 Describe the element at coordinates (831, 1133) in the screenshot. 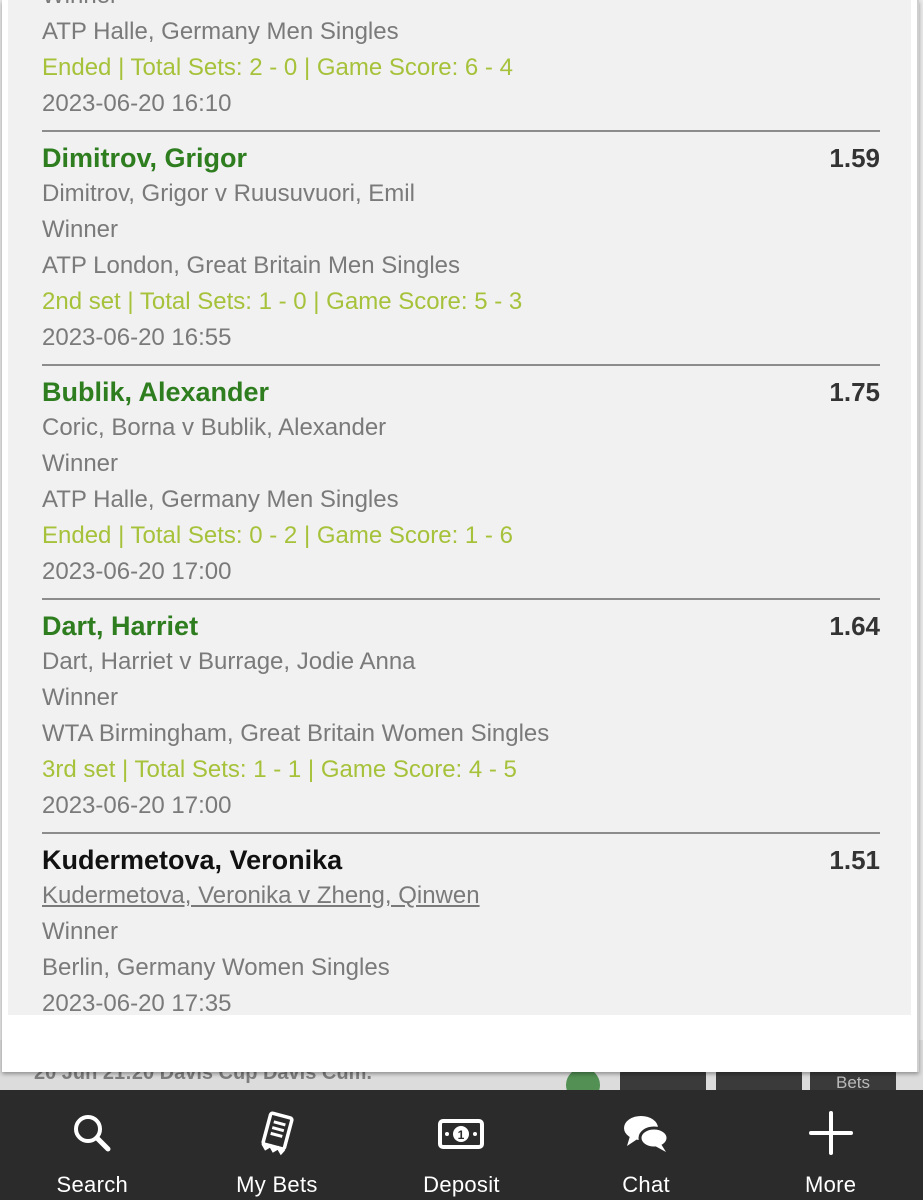

I see `plus-icon` at that location.